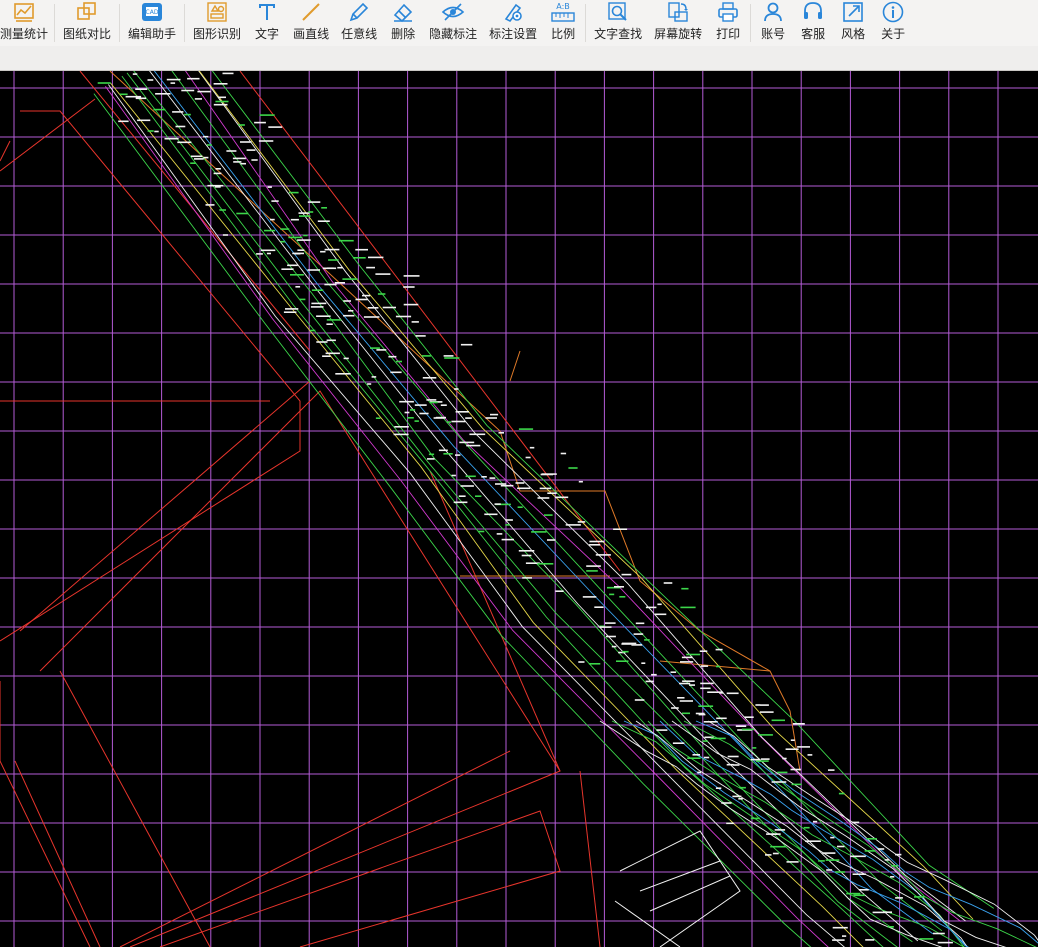 Image resolution: width=1038 pixels, height=947 pixels. What do you see at coordinates (513, 34) in the screenshot?
I see `annotation-settings-label: 标注设置` at bounding box center [513, 34].